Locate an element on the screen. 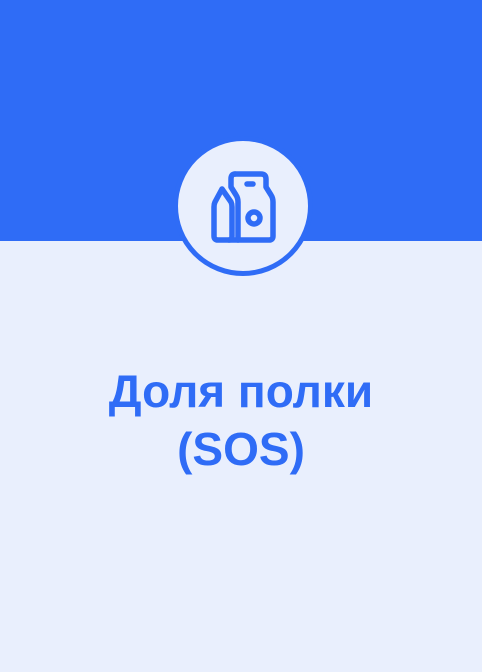 The image size is (482, 672). card-title-line-2: (SOS) is located at coordinates (241, 449).